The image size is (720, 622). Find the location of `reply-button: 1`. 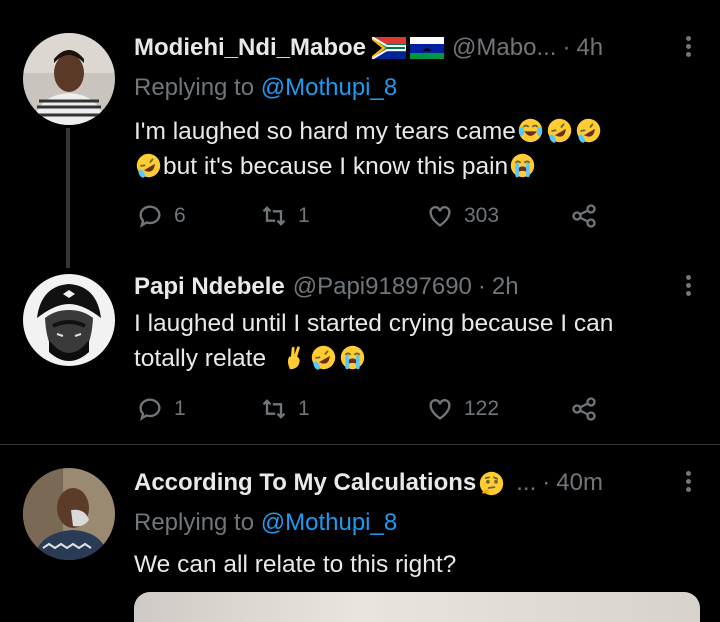

reply-button: 1 is located at coordinates (161, 409).